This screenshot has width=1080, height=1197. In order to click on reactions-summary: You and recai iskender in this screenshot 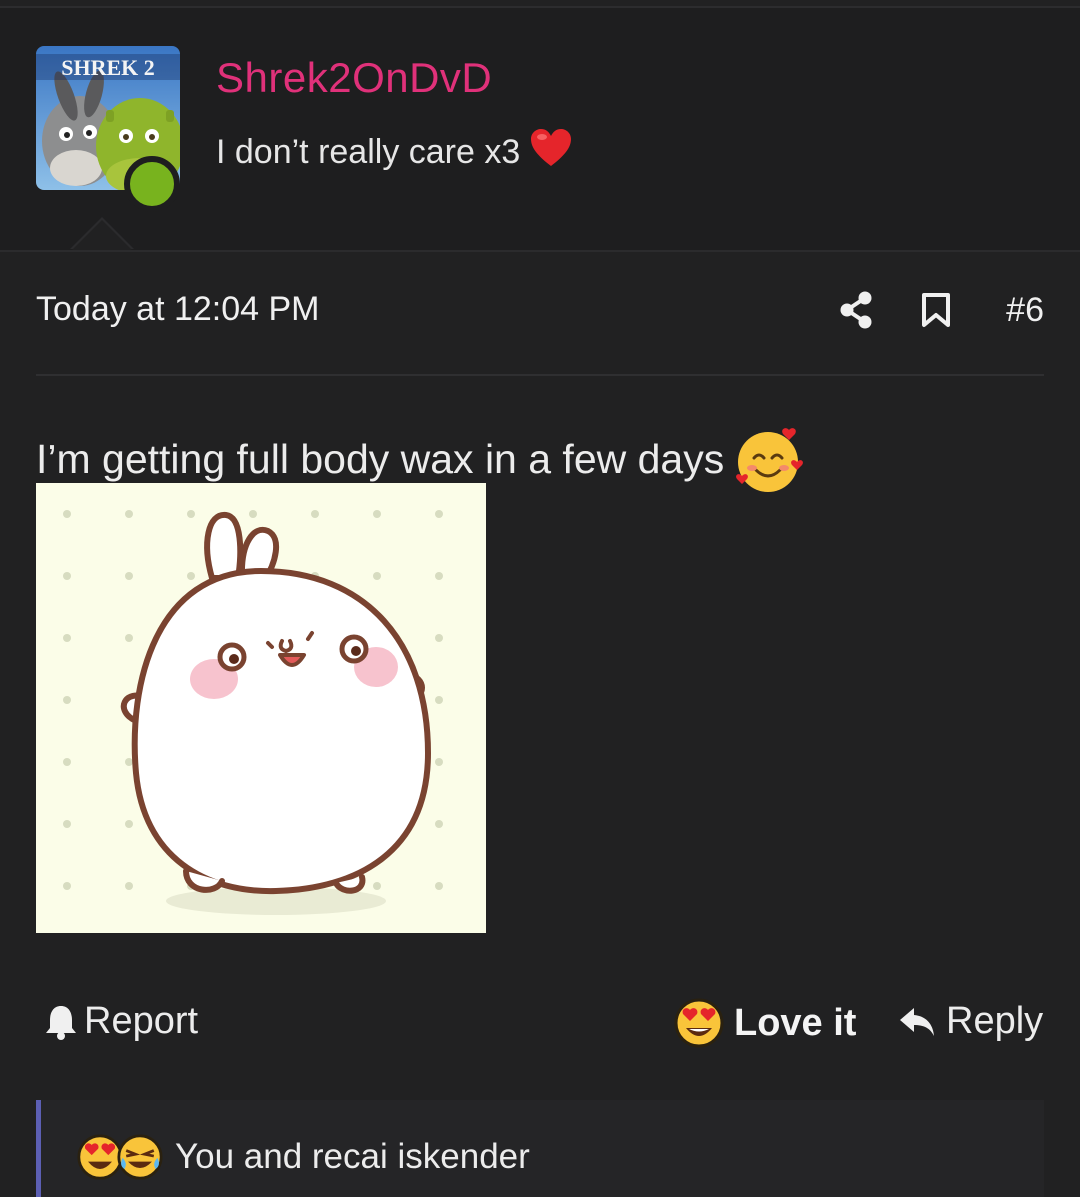, I will do `click(303, 1157)`.